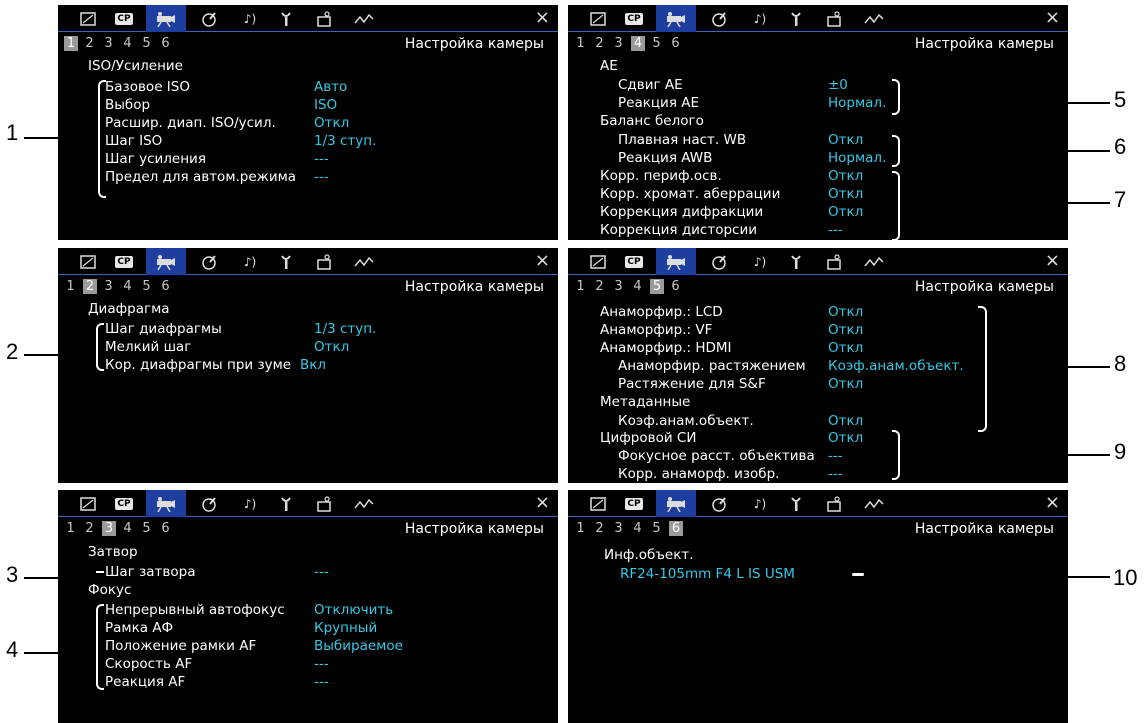  What do you see at coordinates (638, 43) in the screenshot?
I see `page-4-current: 4` at bounding box center [638, 43].